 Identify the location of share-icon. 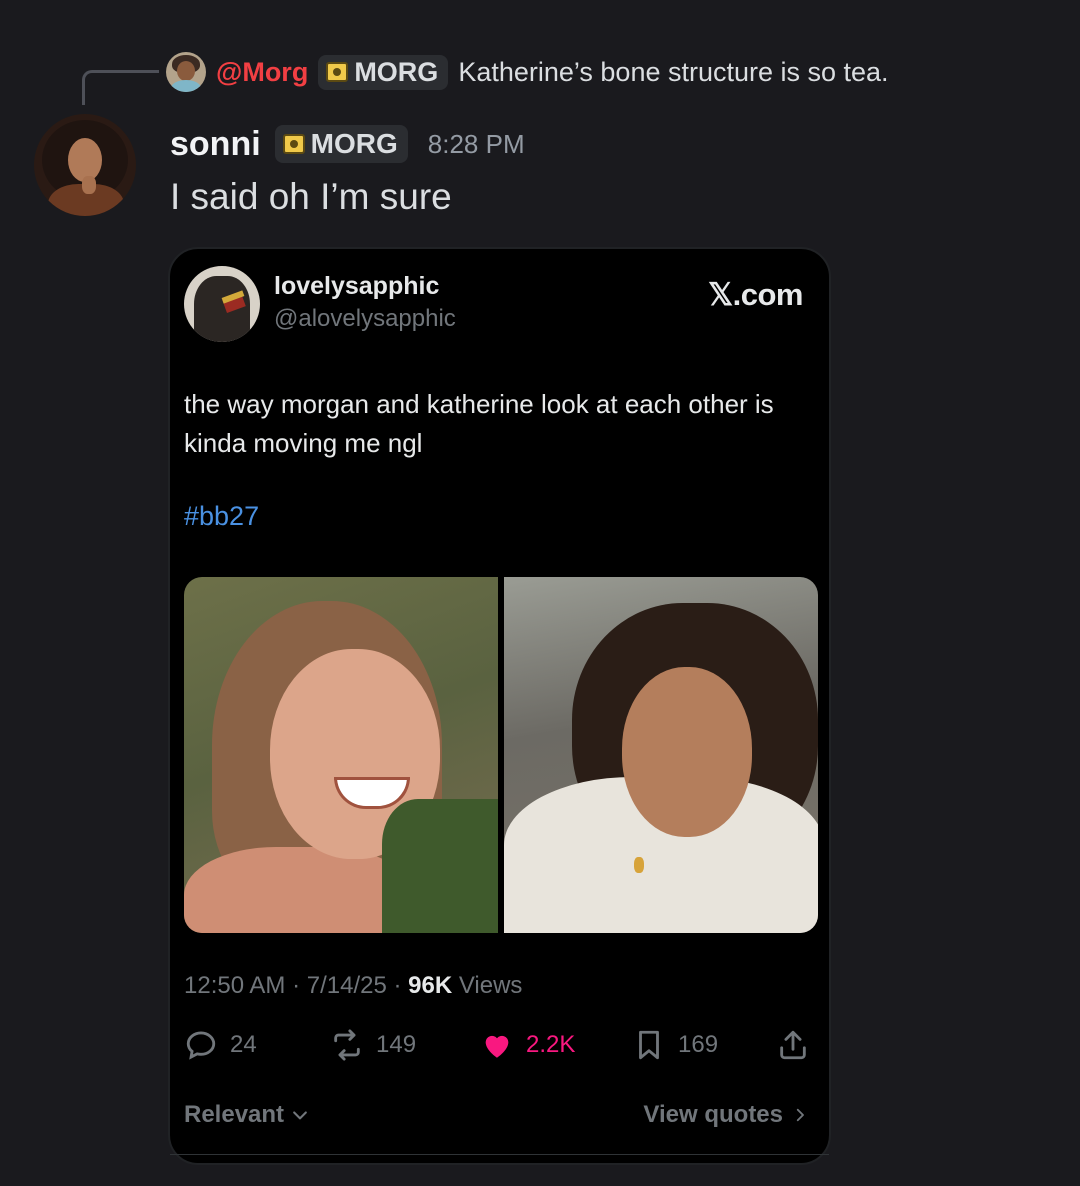
(793, 1045).